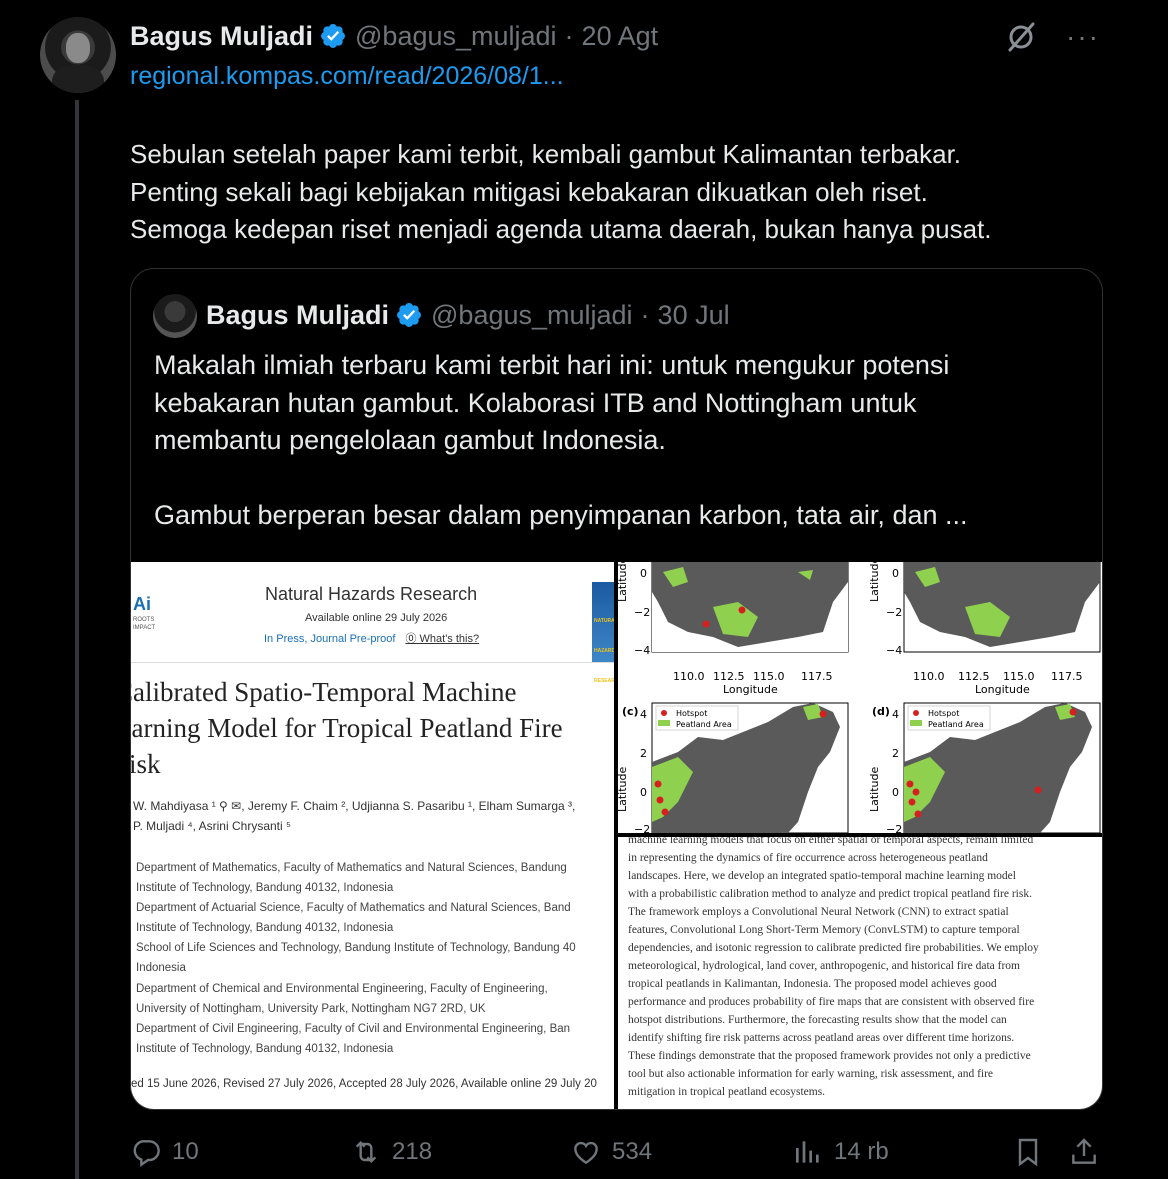  Describe the element at coordinates (371, 594) in the screenshot. I see `journal-name: Natural Hazards Research` at that location.